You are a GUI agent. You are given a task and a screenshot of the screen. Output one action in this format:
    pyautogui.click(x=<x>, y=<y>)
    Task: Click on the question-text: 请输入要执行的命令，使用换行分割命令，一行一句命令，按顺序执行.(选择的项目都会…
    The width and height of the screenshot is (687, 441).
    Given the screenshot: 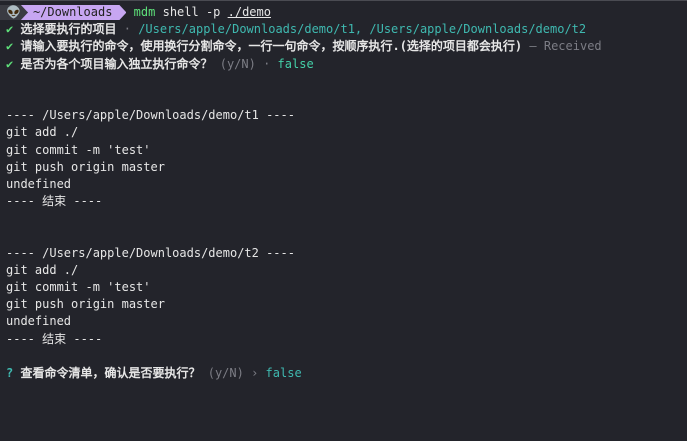 What is the action you would take?
    pyautogui.click(x=271, y=46)
    